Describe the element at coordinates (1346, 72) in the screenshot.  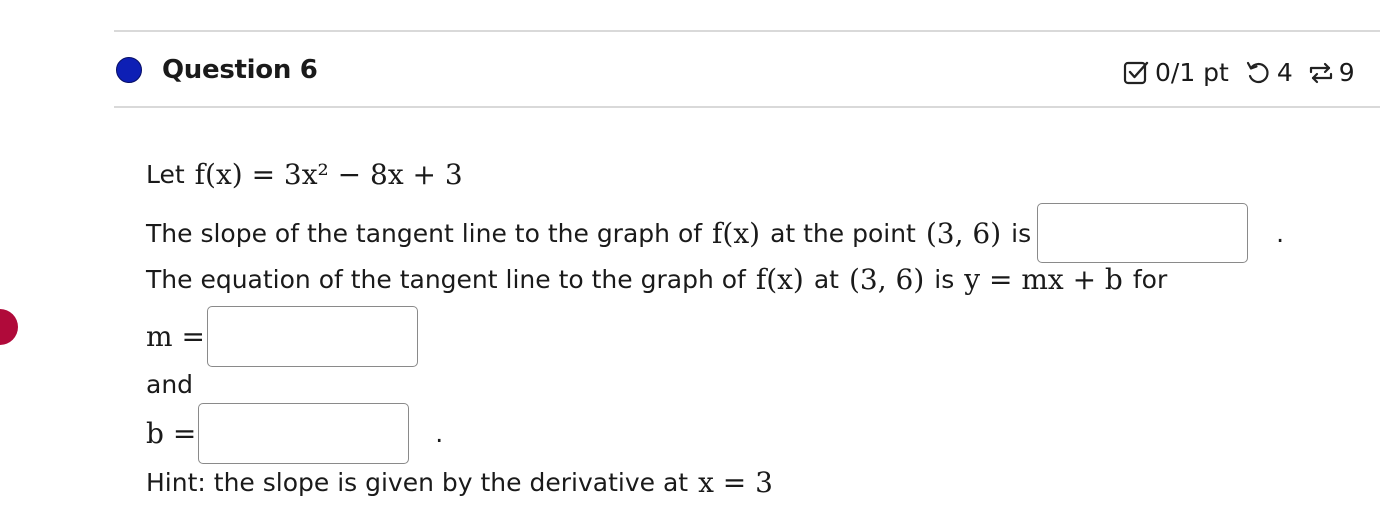
I see `versions-count: 9` at that location.